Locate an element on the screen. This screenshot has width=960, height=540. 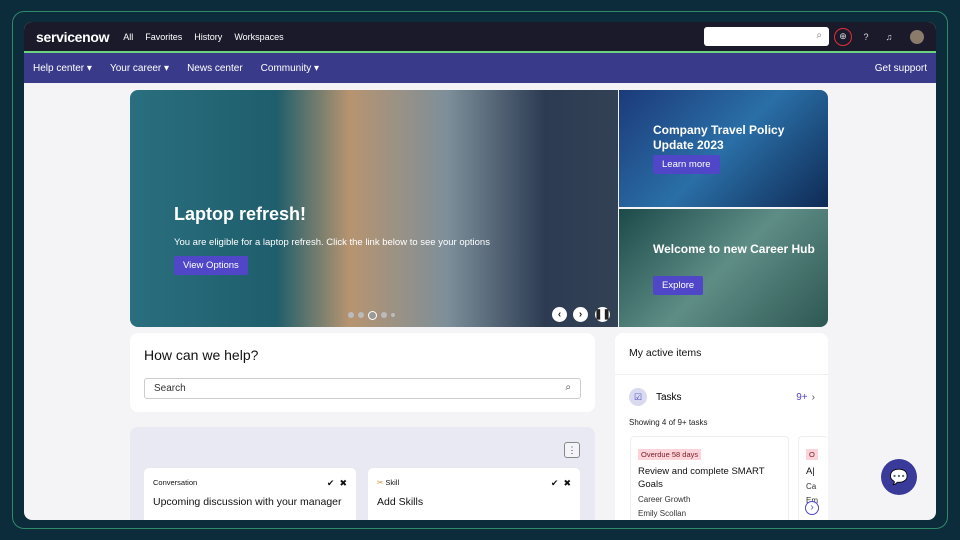
nav-workspaces: Workspaces is located at coordinates (258, 37).